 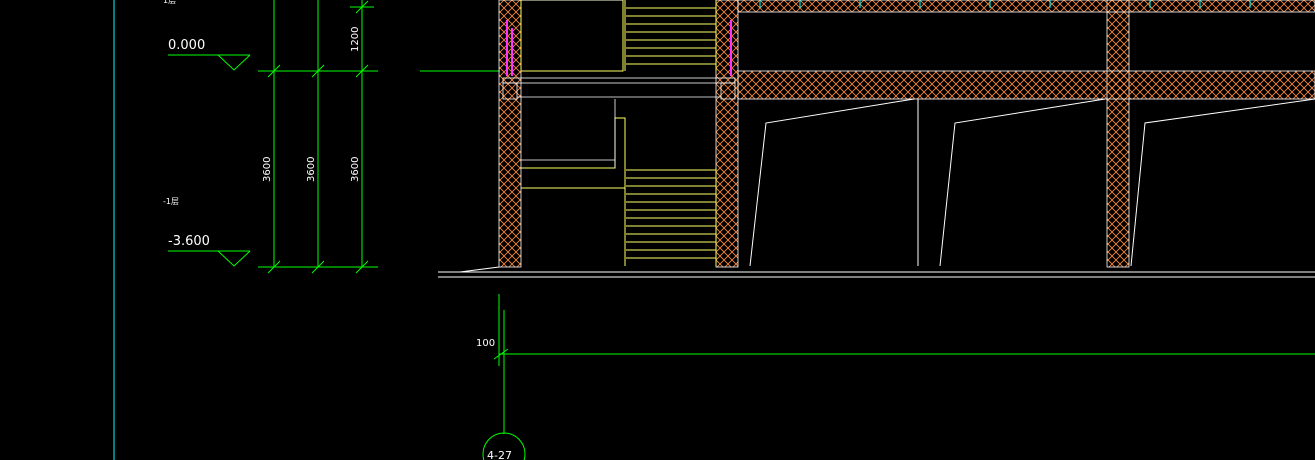 I want to click on level-ground-label: 0.000, so click(x=186, y=45).